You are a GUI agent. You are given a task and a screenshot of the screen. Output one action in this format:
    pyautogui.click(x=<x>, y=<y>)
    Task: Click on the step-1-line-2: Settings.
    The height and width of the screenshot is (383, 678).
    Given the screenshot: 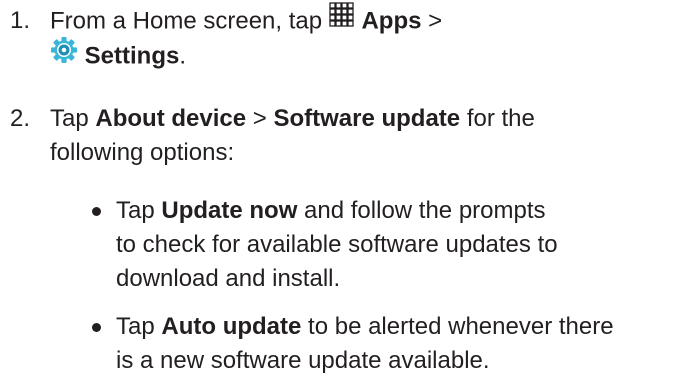 What is the action you would take?
    pyautogui.click(x=118, y=56)
    